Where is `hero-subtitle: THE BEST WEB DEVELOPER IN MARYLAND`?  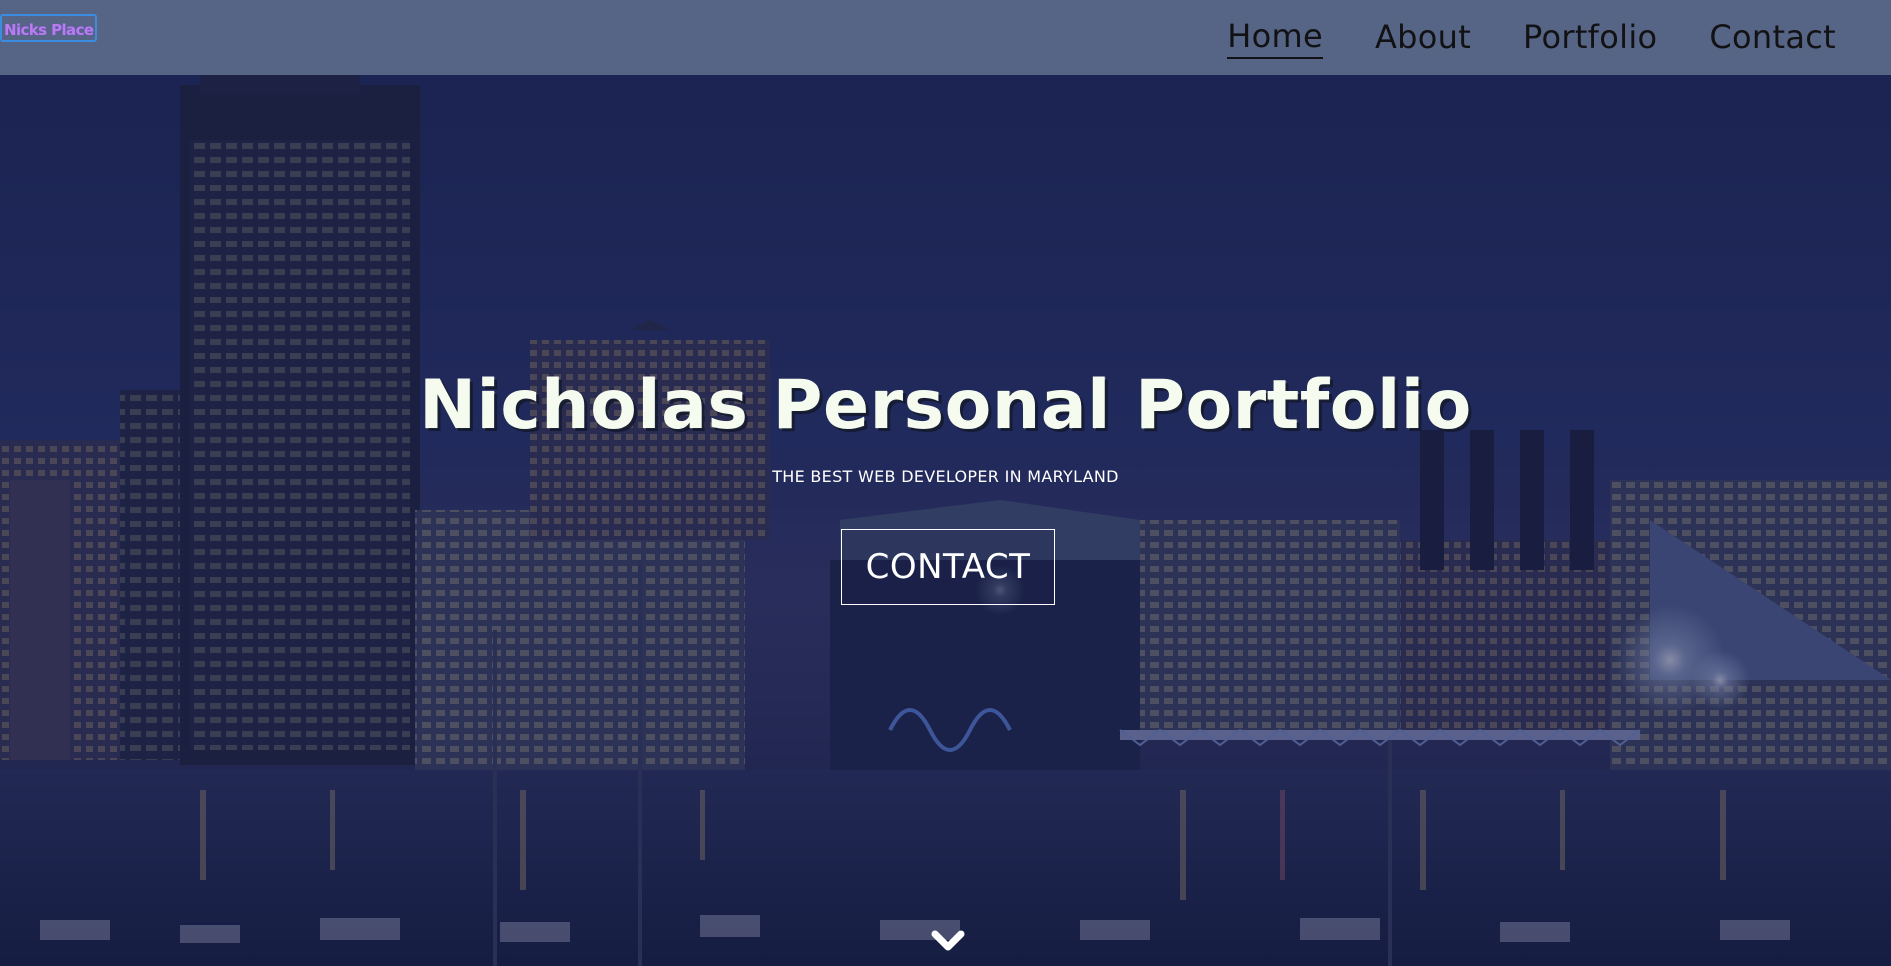
hero-subtitle: THE BEST WEB DEVELOPER IN MARYLAND is located at coordinates (945, 476).